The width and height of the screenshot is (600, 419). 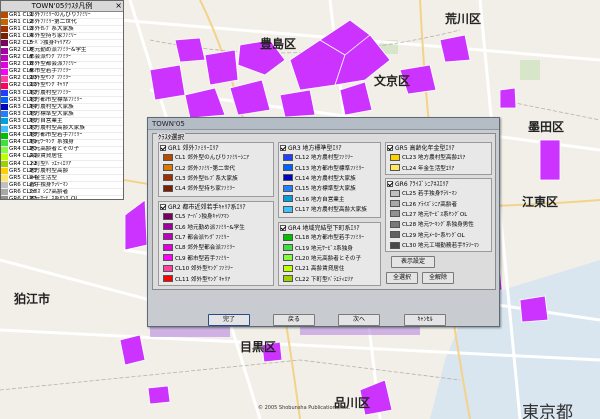 I want to click on legend-code: GR1 CL3, so click(x=21, y=28).